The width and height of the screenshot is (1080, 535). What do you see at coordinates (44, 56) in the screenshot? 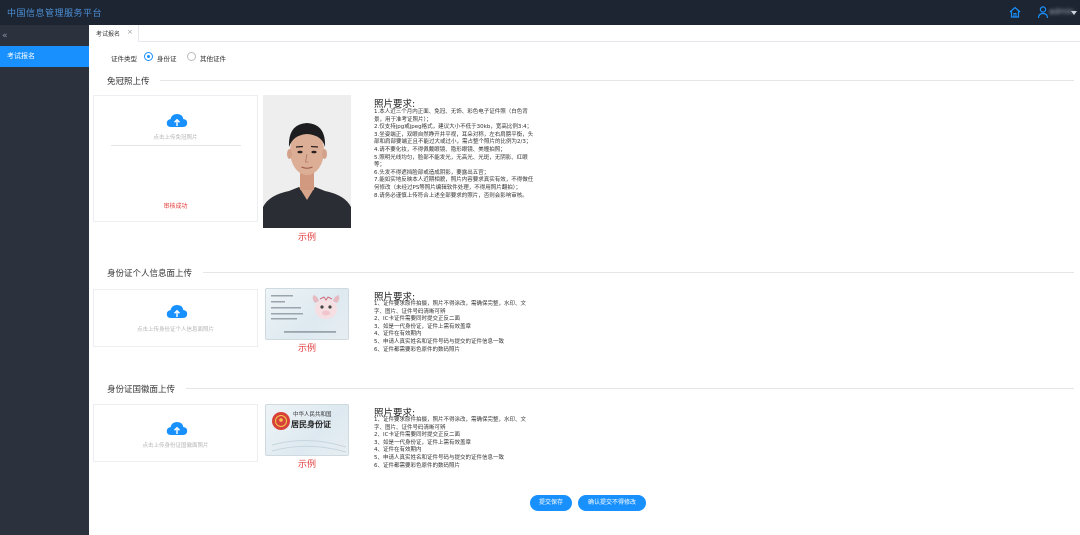
I see `sidebar-item-exam-registration: 考试报名` at bounding box center [44, 56].